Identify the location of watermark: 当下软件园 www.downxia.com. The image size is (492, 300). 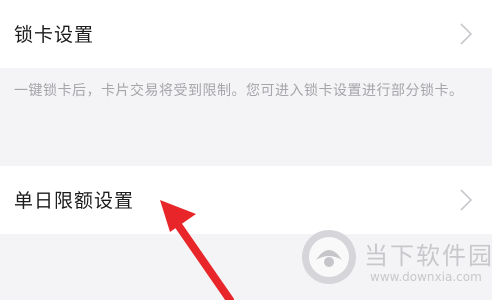
(396, 261).